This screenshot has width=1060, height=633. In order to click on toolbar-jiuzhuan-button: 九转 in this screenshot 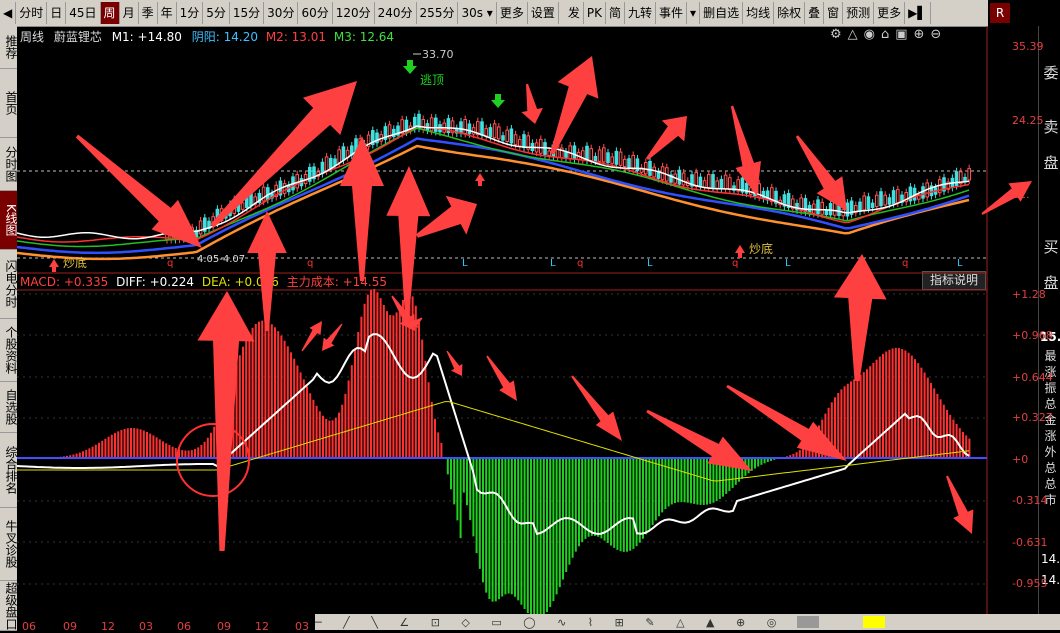, I will do `click(641, 13)`.